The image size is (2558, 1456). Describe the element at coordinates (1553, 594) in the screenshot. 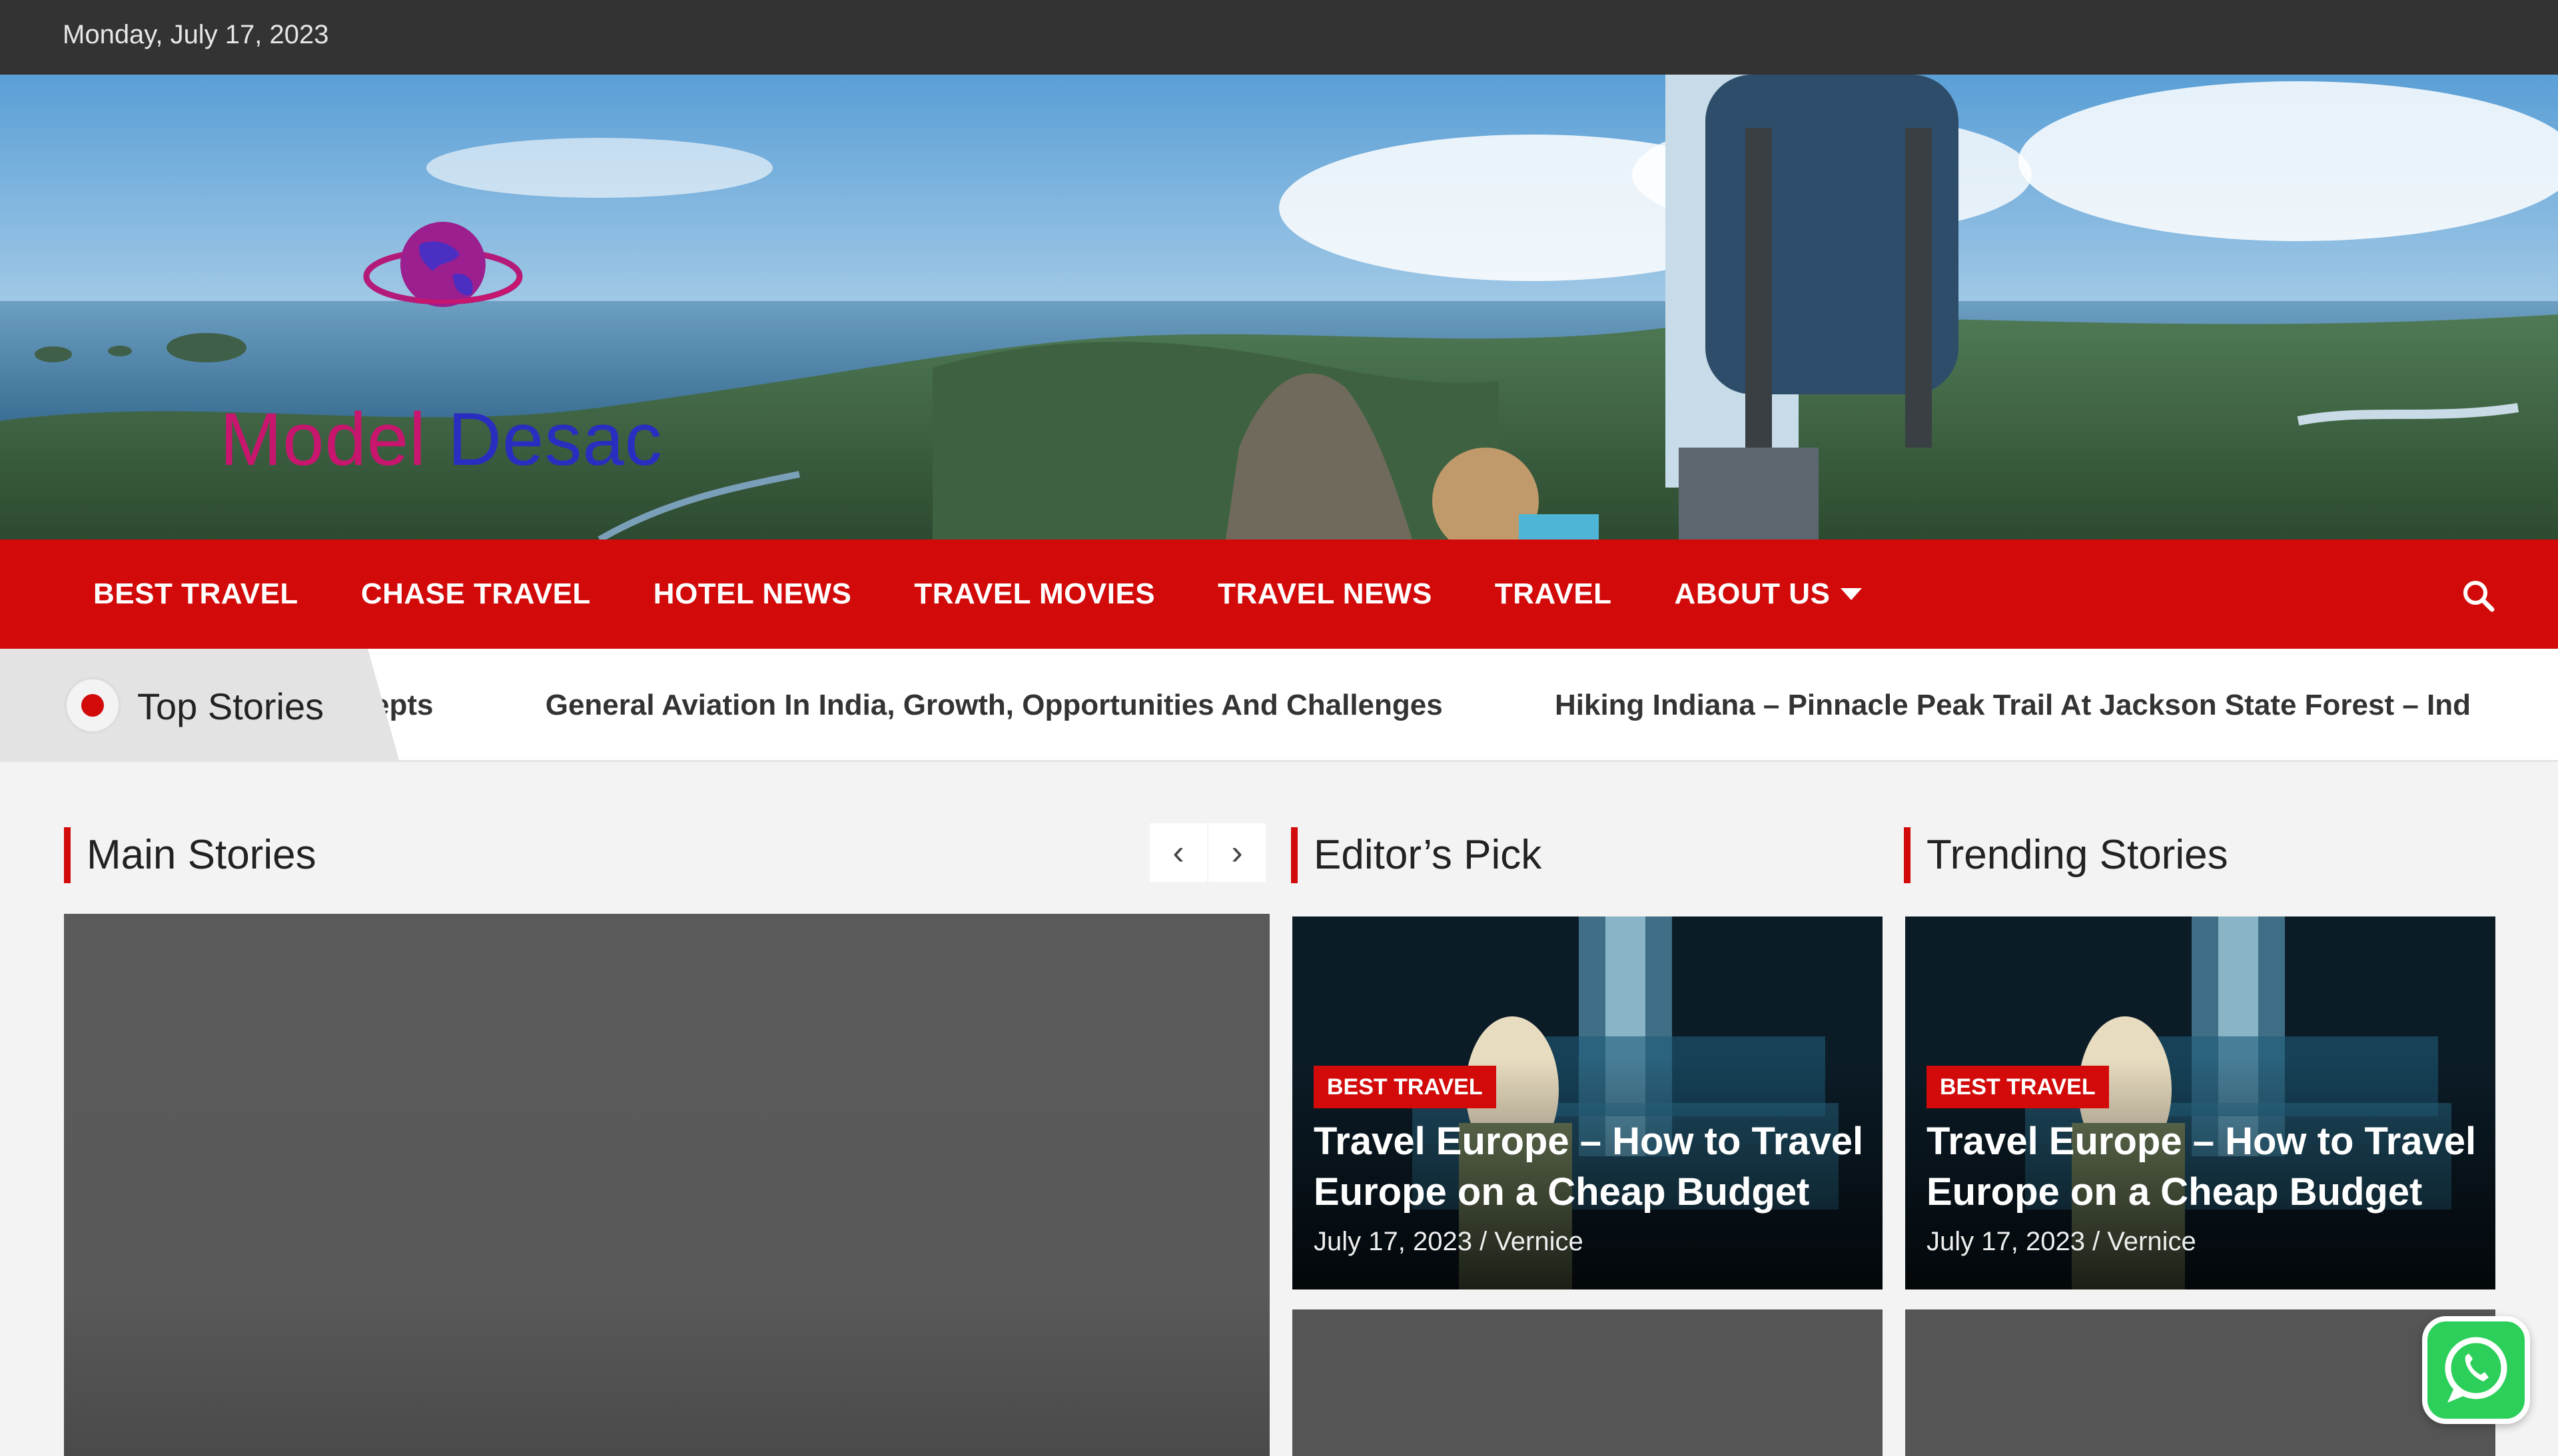

I see `nav-item-travel: TRAVEL` at that location.